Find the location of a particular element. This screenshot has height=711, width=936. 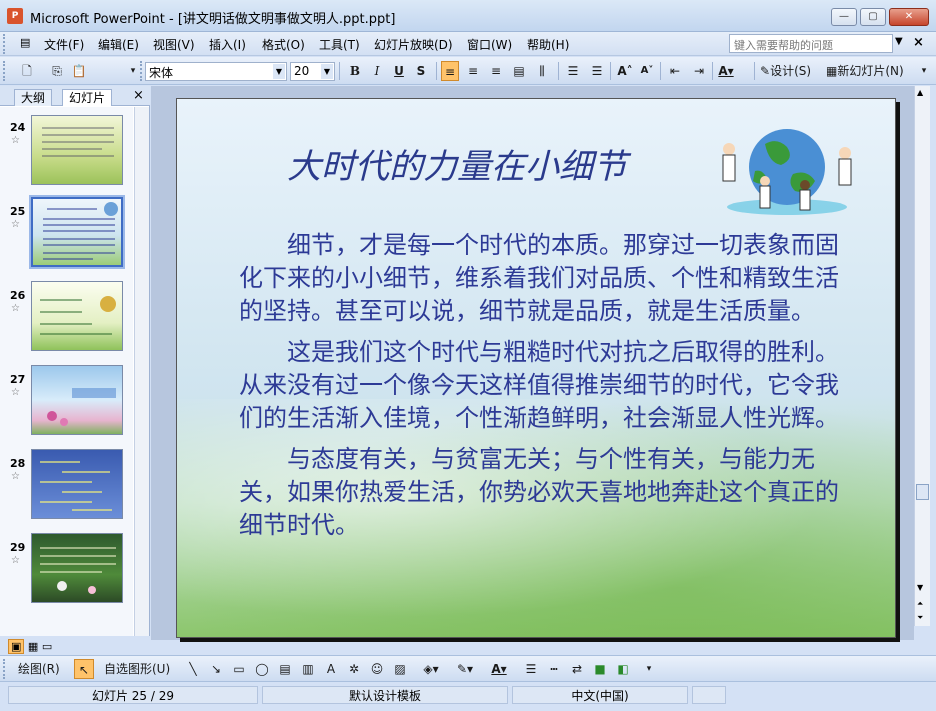

menu-insert: 插入(I) is located at coordinates (227, 44).